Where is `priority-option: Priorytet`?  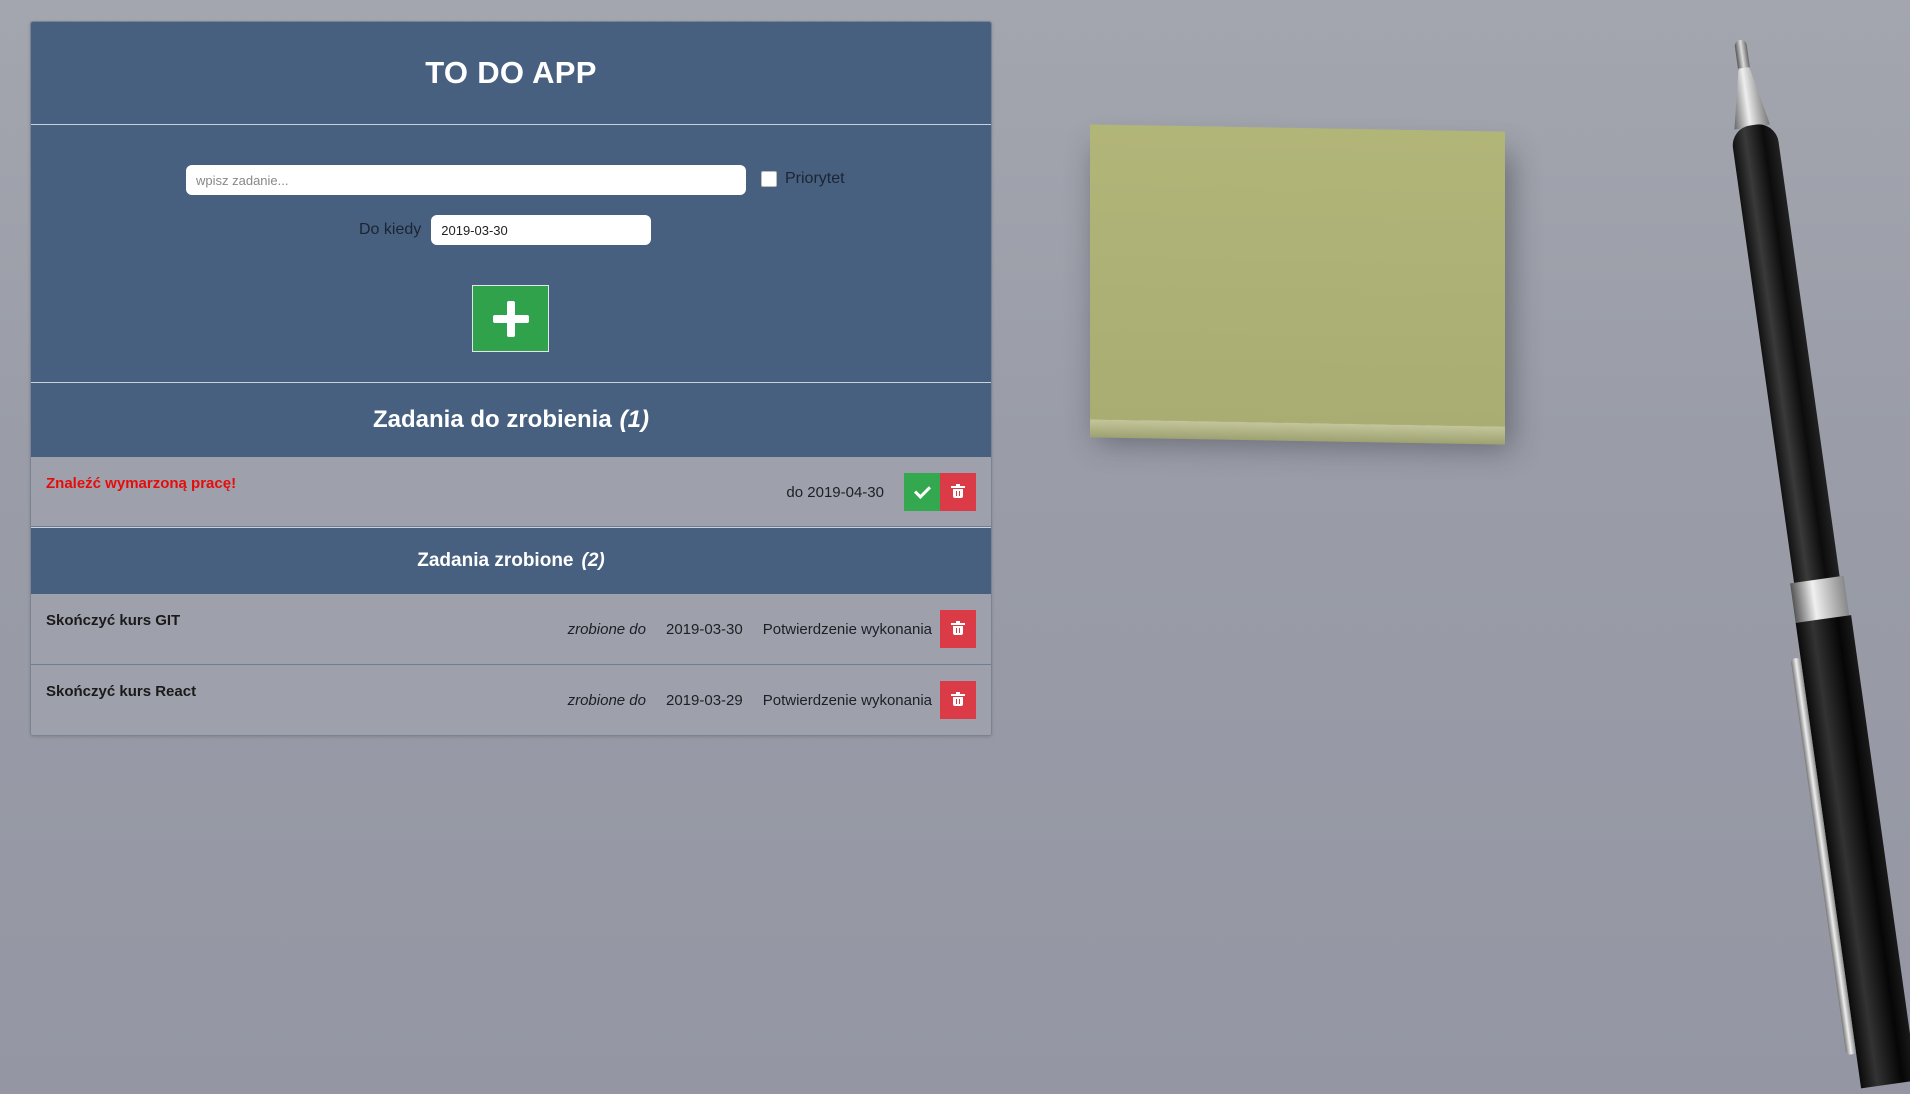
priority-option: Priorytet is located at coordinates (803, 179).